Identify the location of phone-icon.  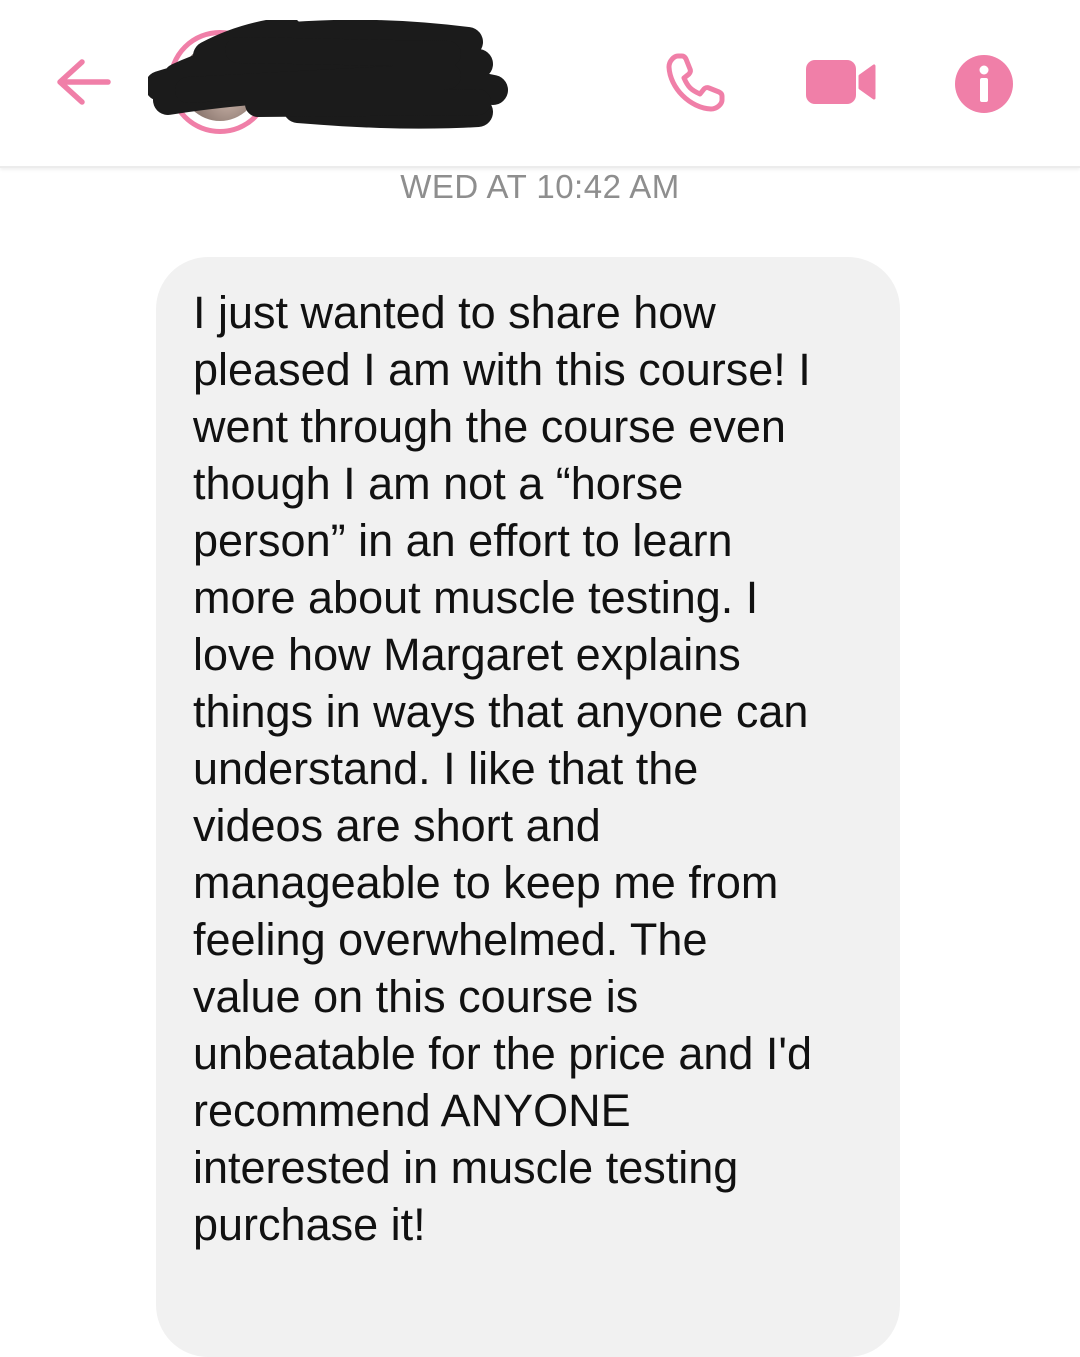
(695, 82).